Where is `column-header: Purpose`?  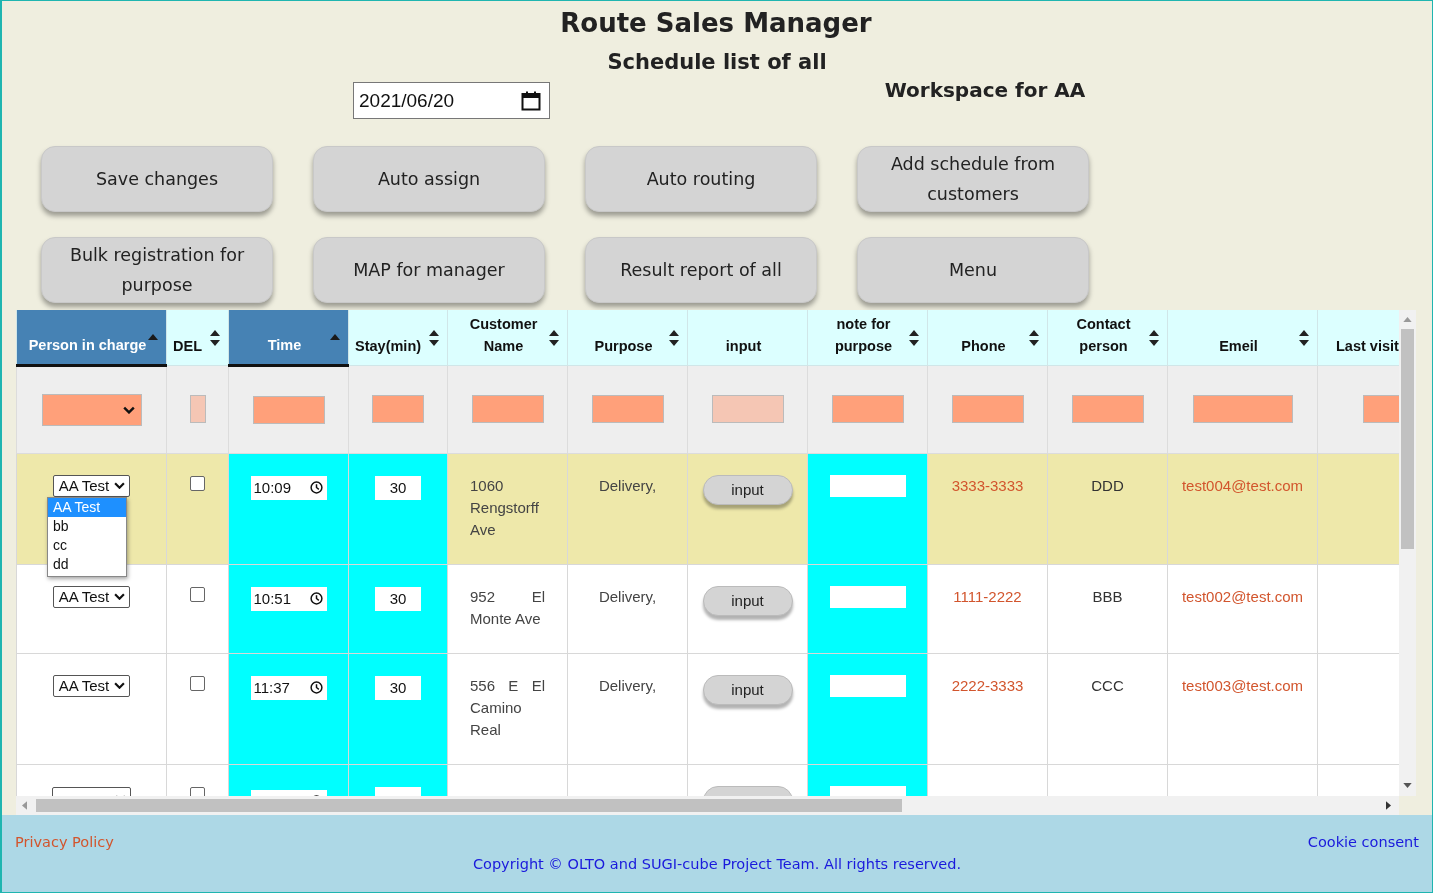 column-header: Purpose is located at coordinates (627, 337).